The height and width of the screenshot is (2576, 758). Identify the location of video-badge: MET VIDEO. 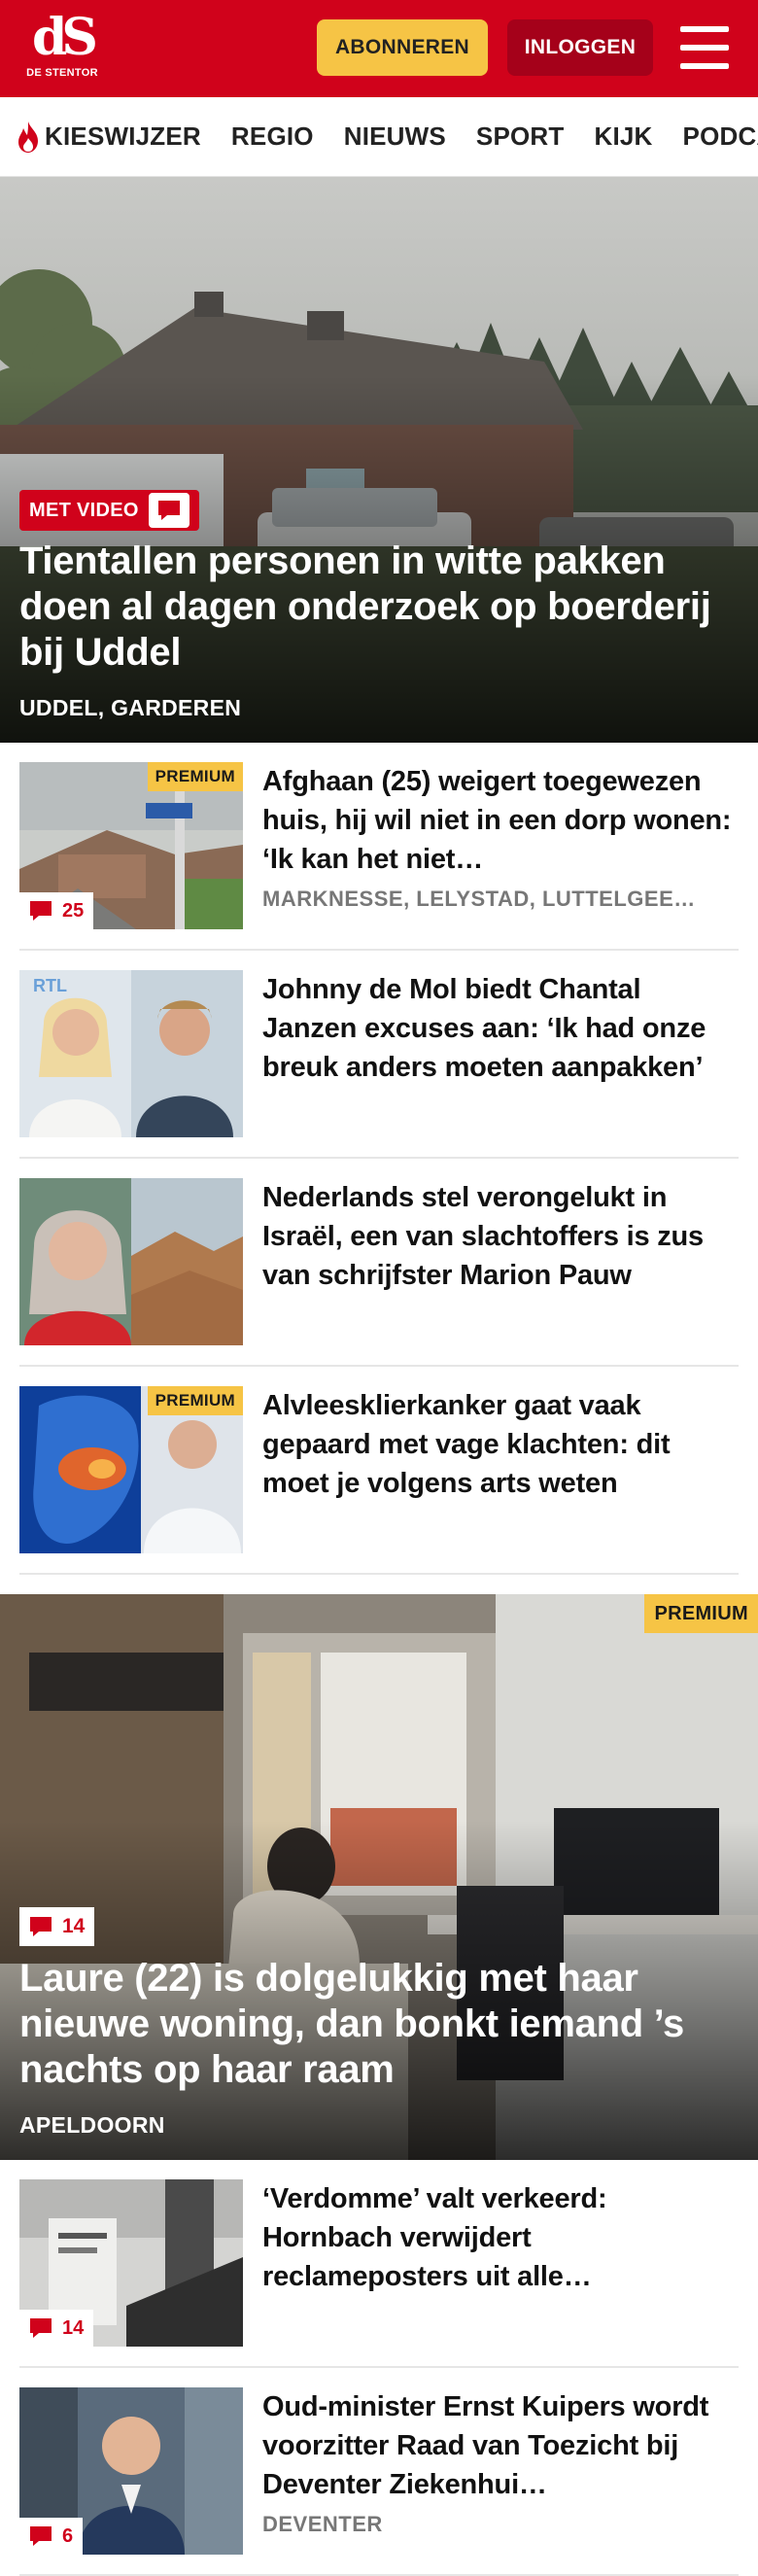
(109, 511).